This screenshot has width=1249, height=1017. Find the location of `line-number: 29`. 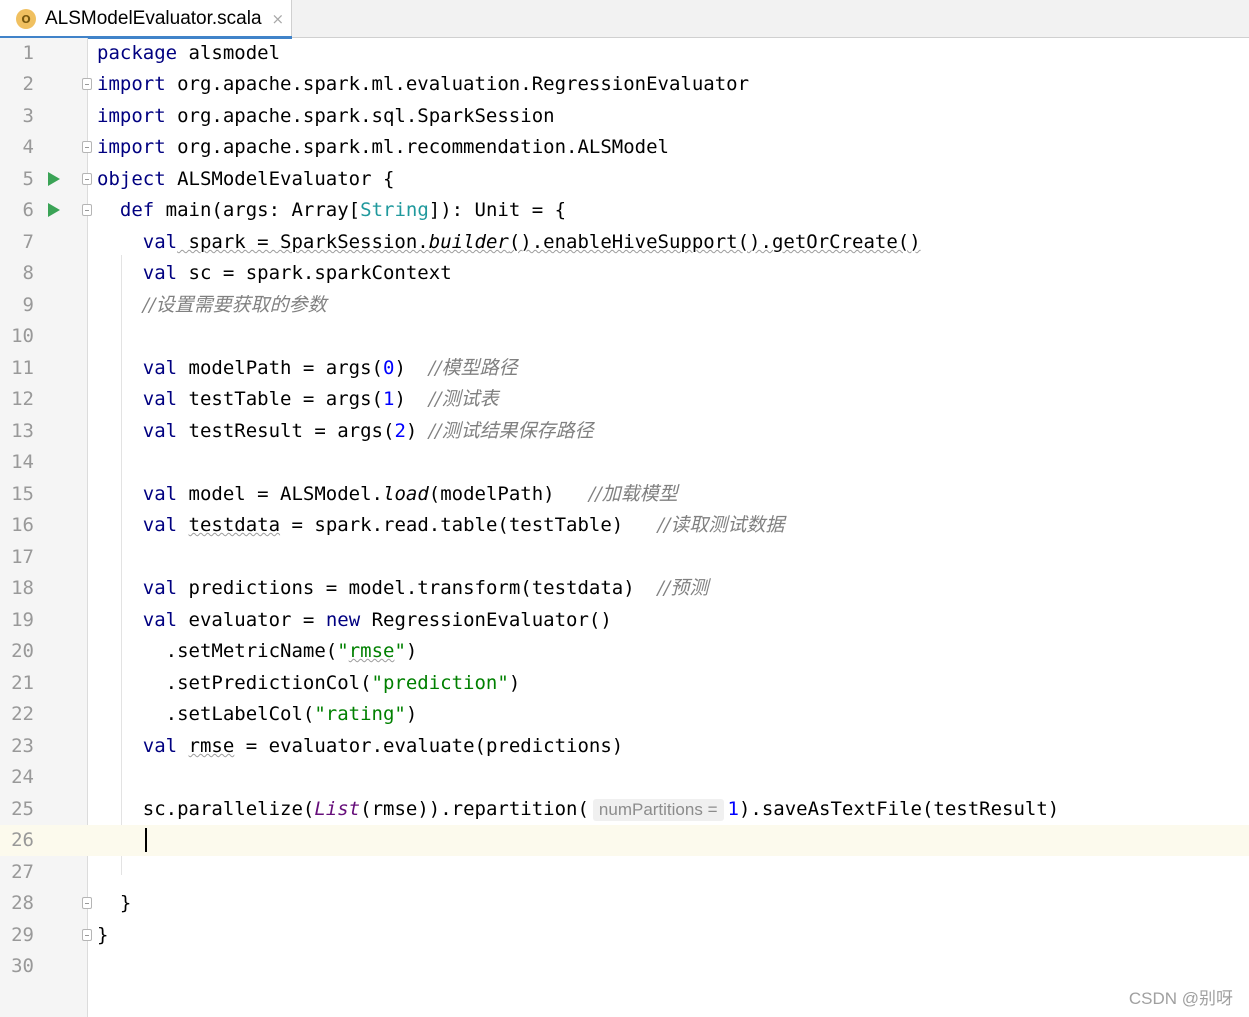

line-number: 29 is located at coordinates (22, 935).